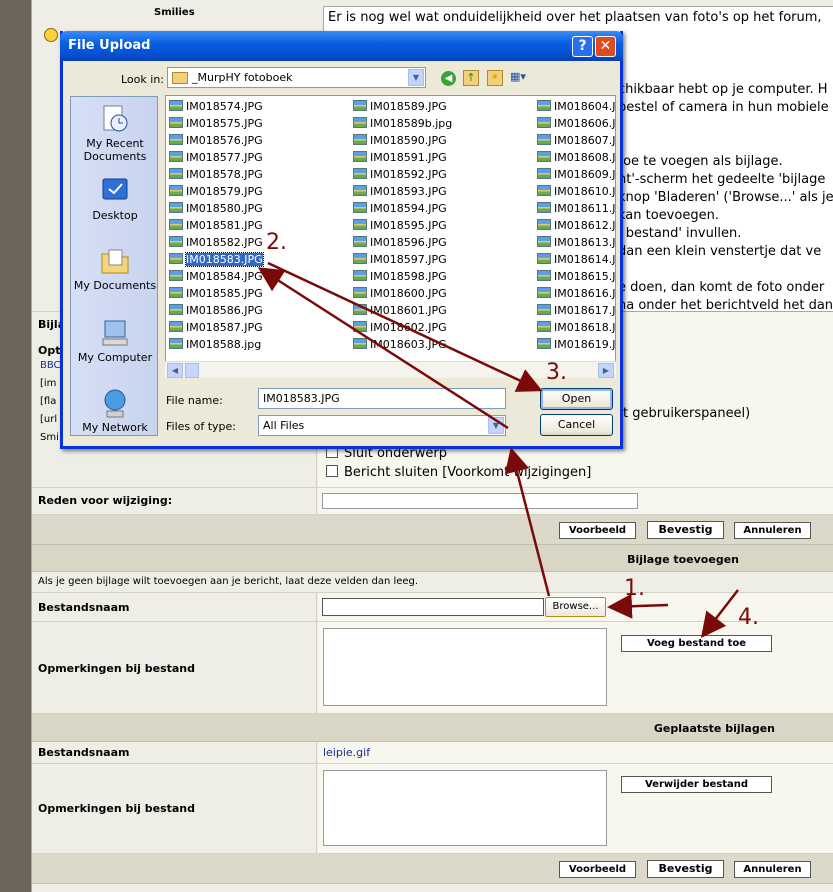 The width and height of the screenshot is (833, 892). Describe the element at coordinates (216, 157) in the screenshot. I see `file-item: IM018577.JPG` at that location.